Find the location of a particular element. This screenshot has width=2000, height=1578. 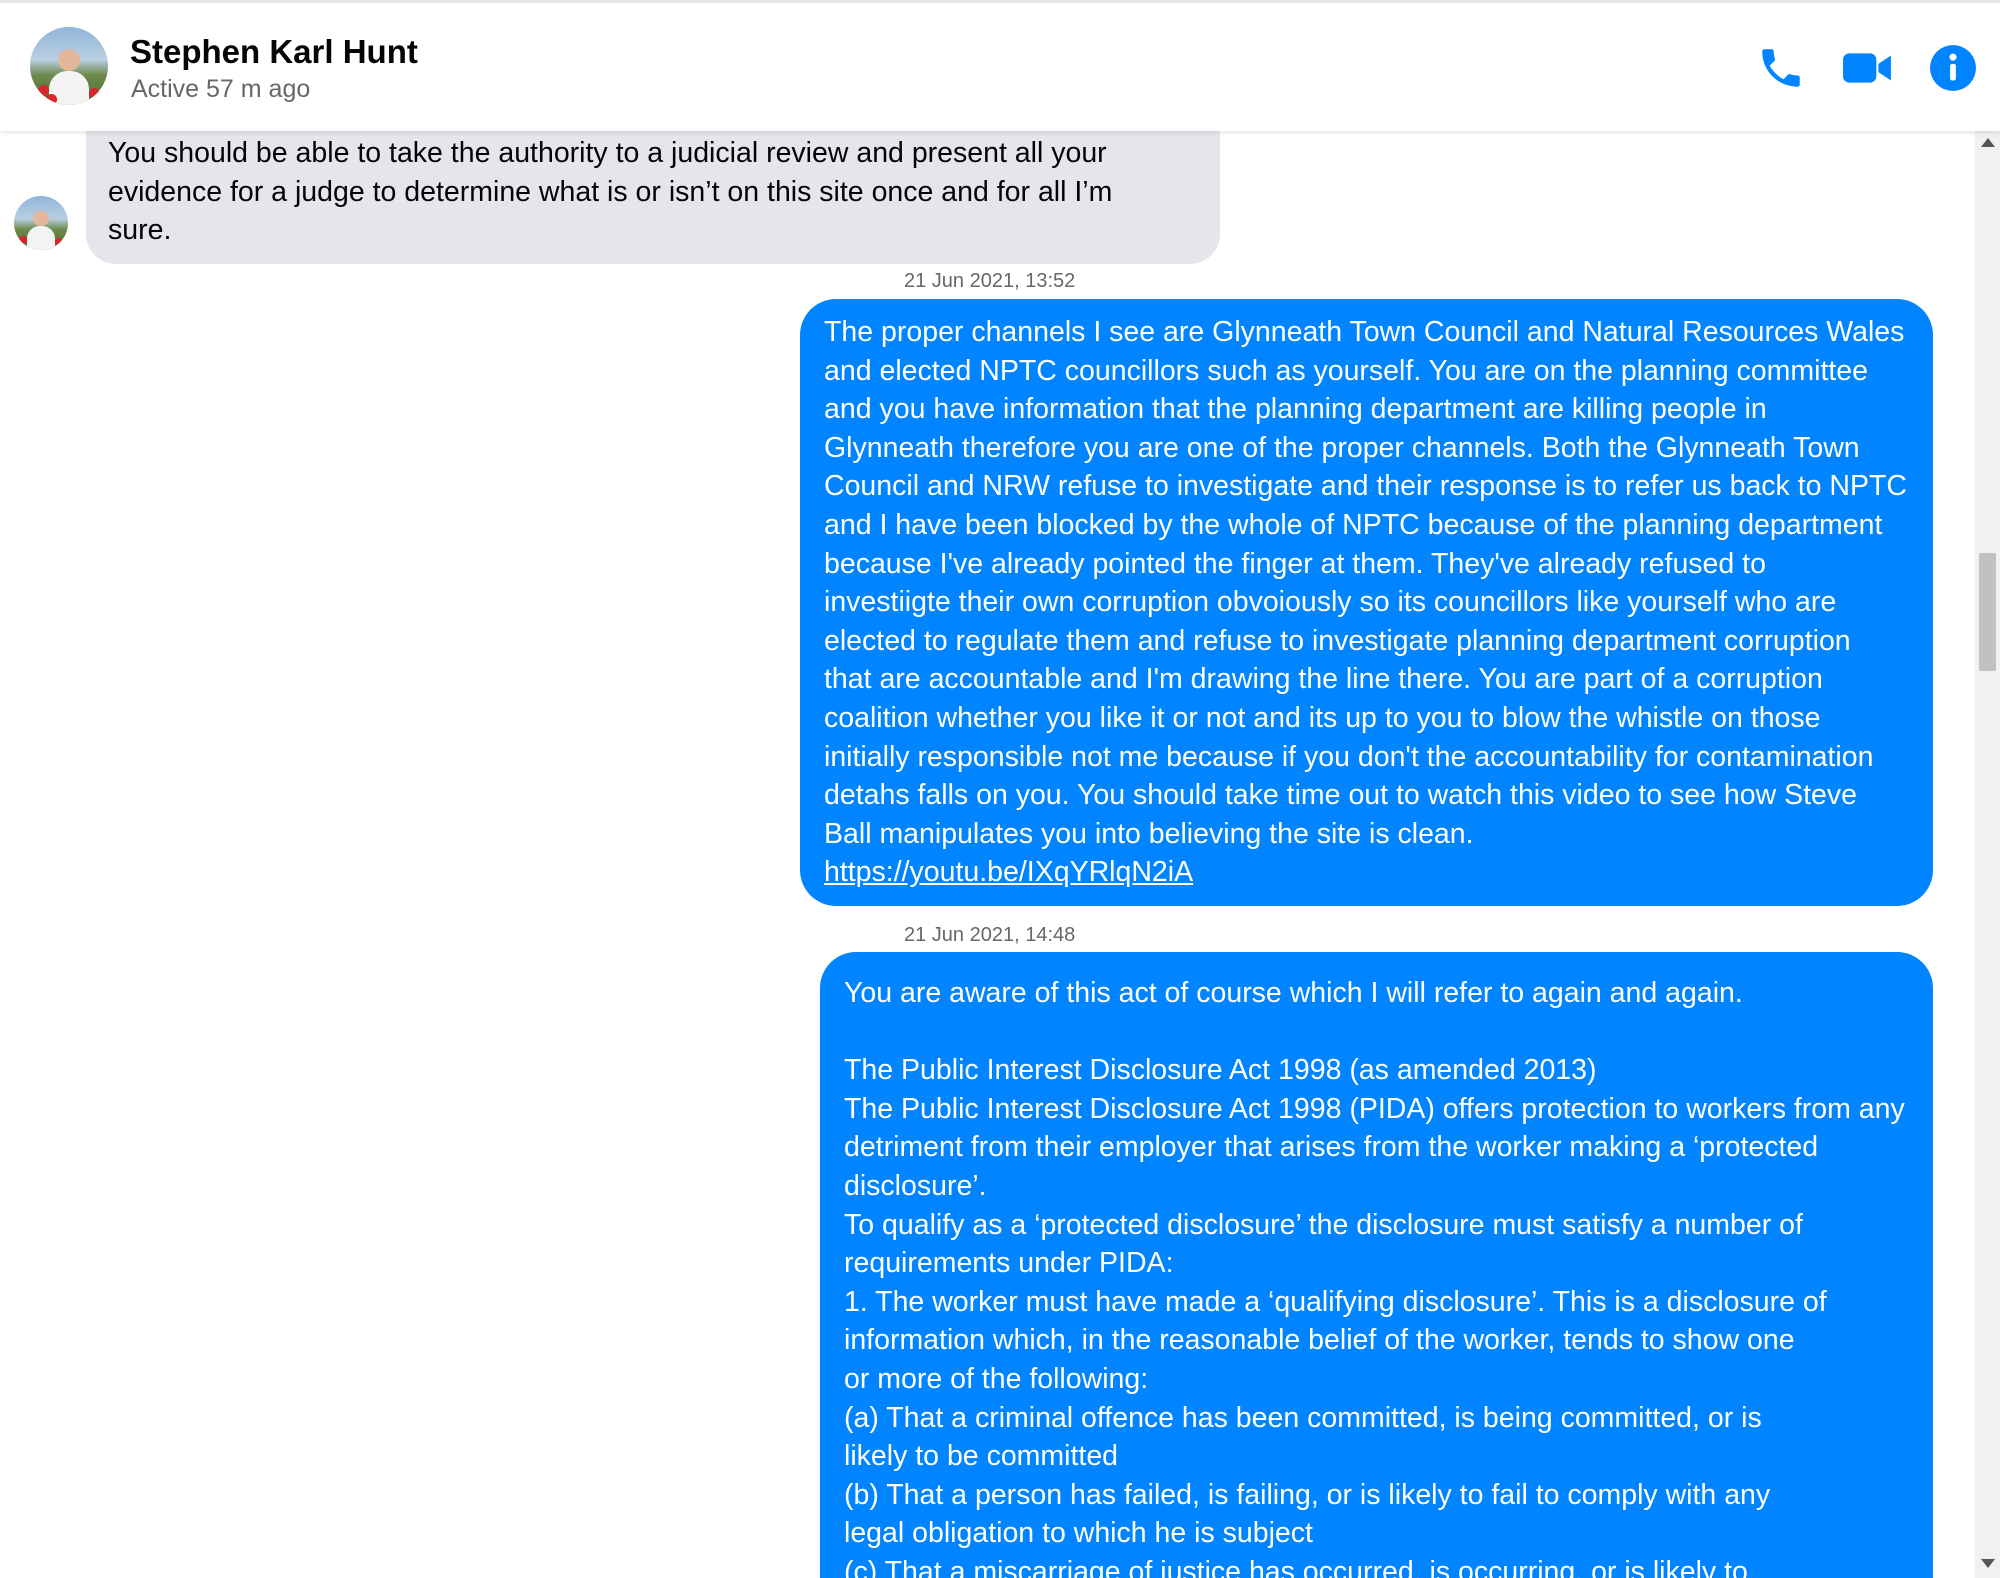

video-camera-icon is located at coordinates (1868, 68).